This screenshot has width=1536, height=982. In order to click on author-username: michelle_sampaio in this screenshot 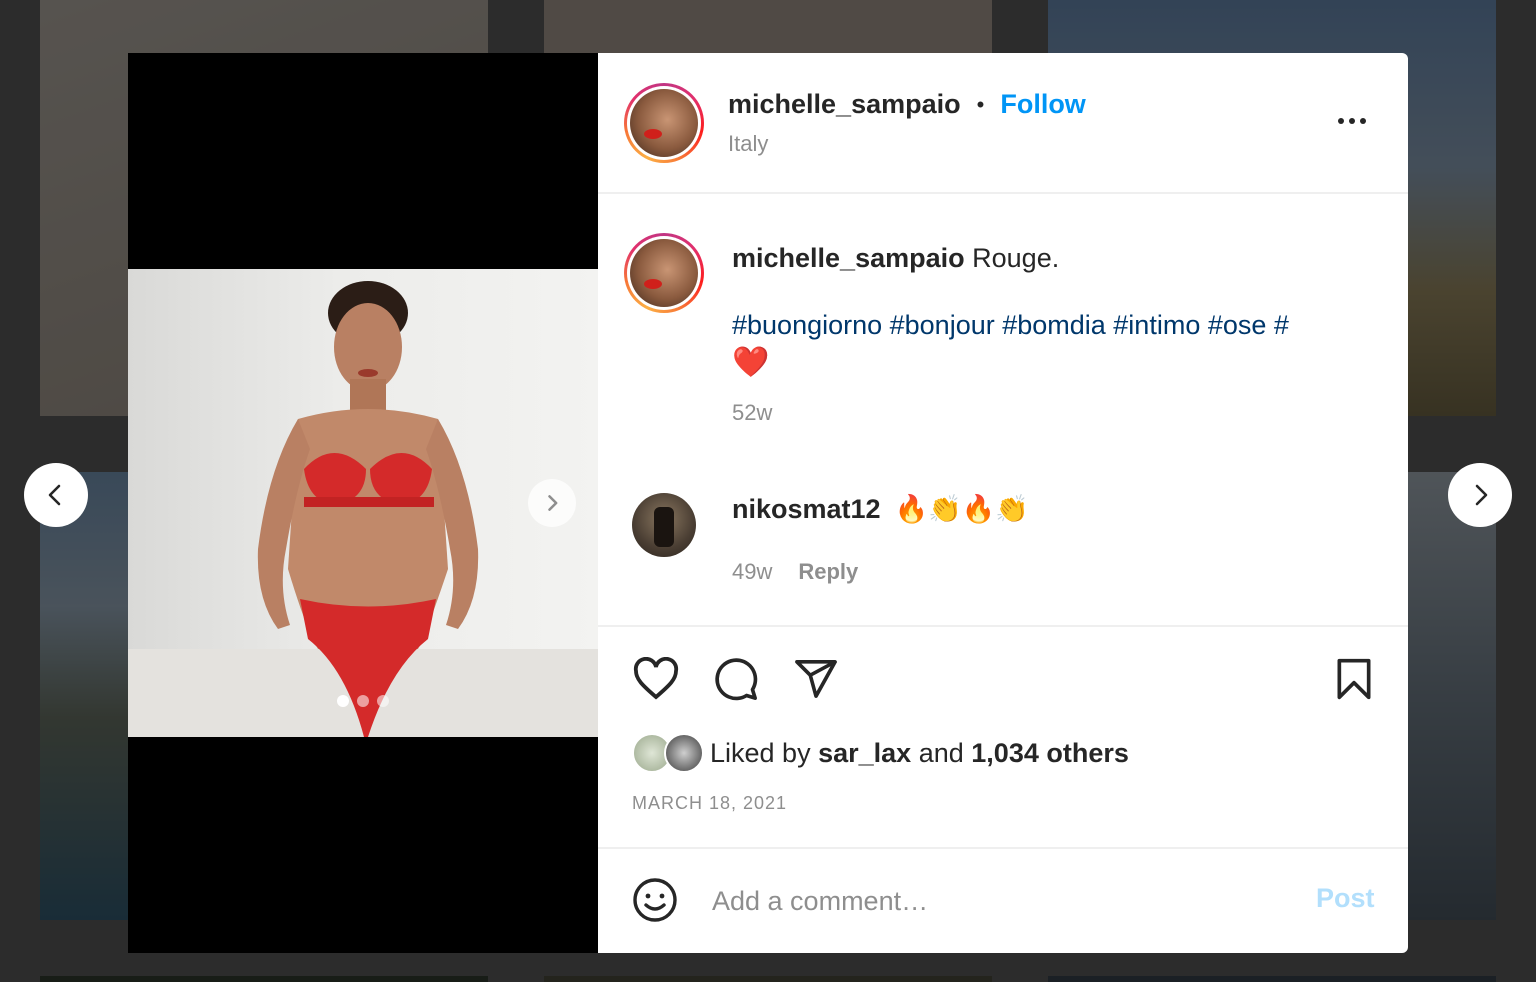, I will do `click(844, 104)`.